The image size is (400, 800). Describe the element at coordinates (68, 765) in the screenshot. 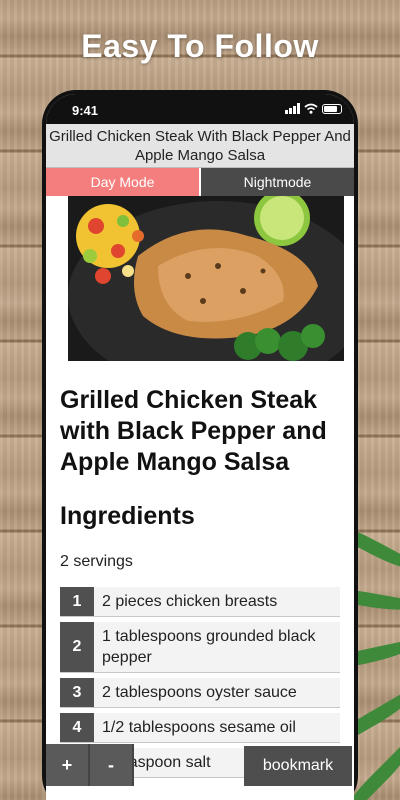

I see `zoom-in-button: +` at that location.